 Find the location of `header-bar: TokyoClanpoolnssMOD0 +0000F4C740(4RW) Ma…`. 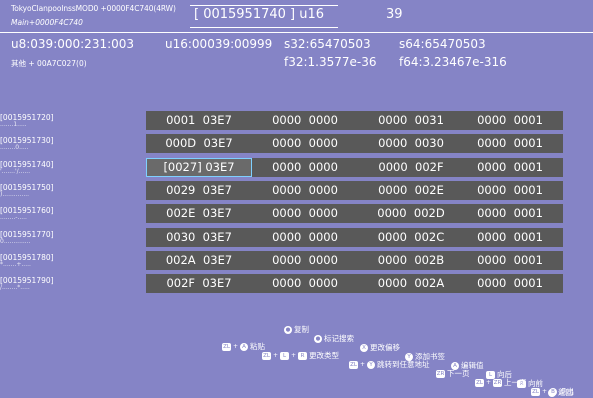

header-bar: TokyoClanpoolnssMOD0 +0000F4C740(4RW) Ma… is located at coordinates (296, 16).